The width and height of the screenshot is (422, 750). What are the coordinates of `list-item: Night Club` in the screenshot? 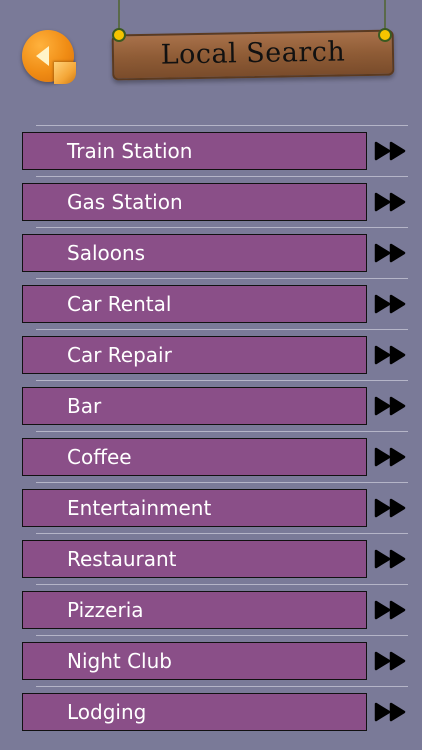 It's located at (211, 660).